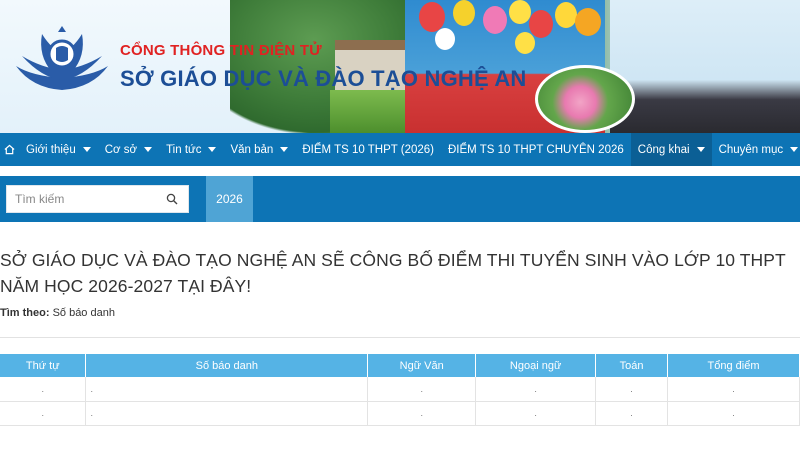 The height and width of the screenshot is (450, 800). I want to click on search-icon, so click(172, 199).